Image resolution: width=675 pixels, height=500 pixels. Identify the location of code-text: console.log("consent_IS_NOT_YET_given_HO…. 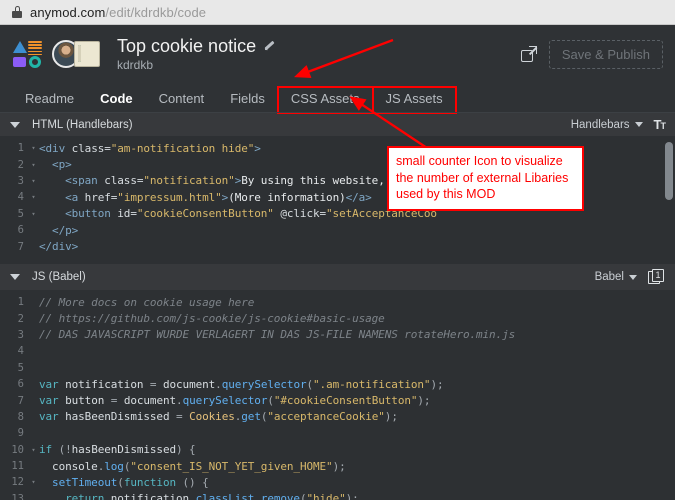
(199, 466).